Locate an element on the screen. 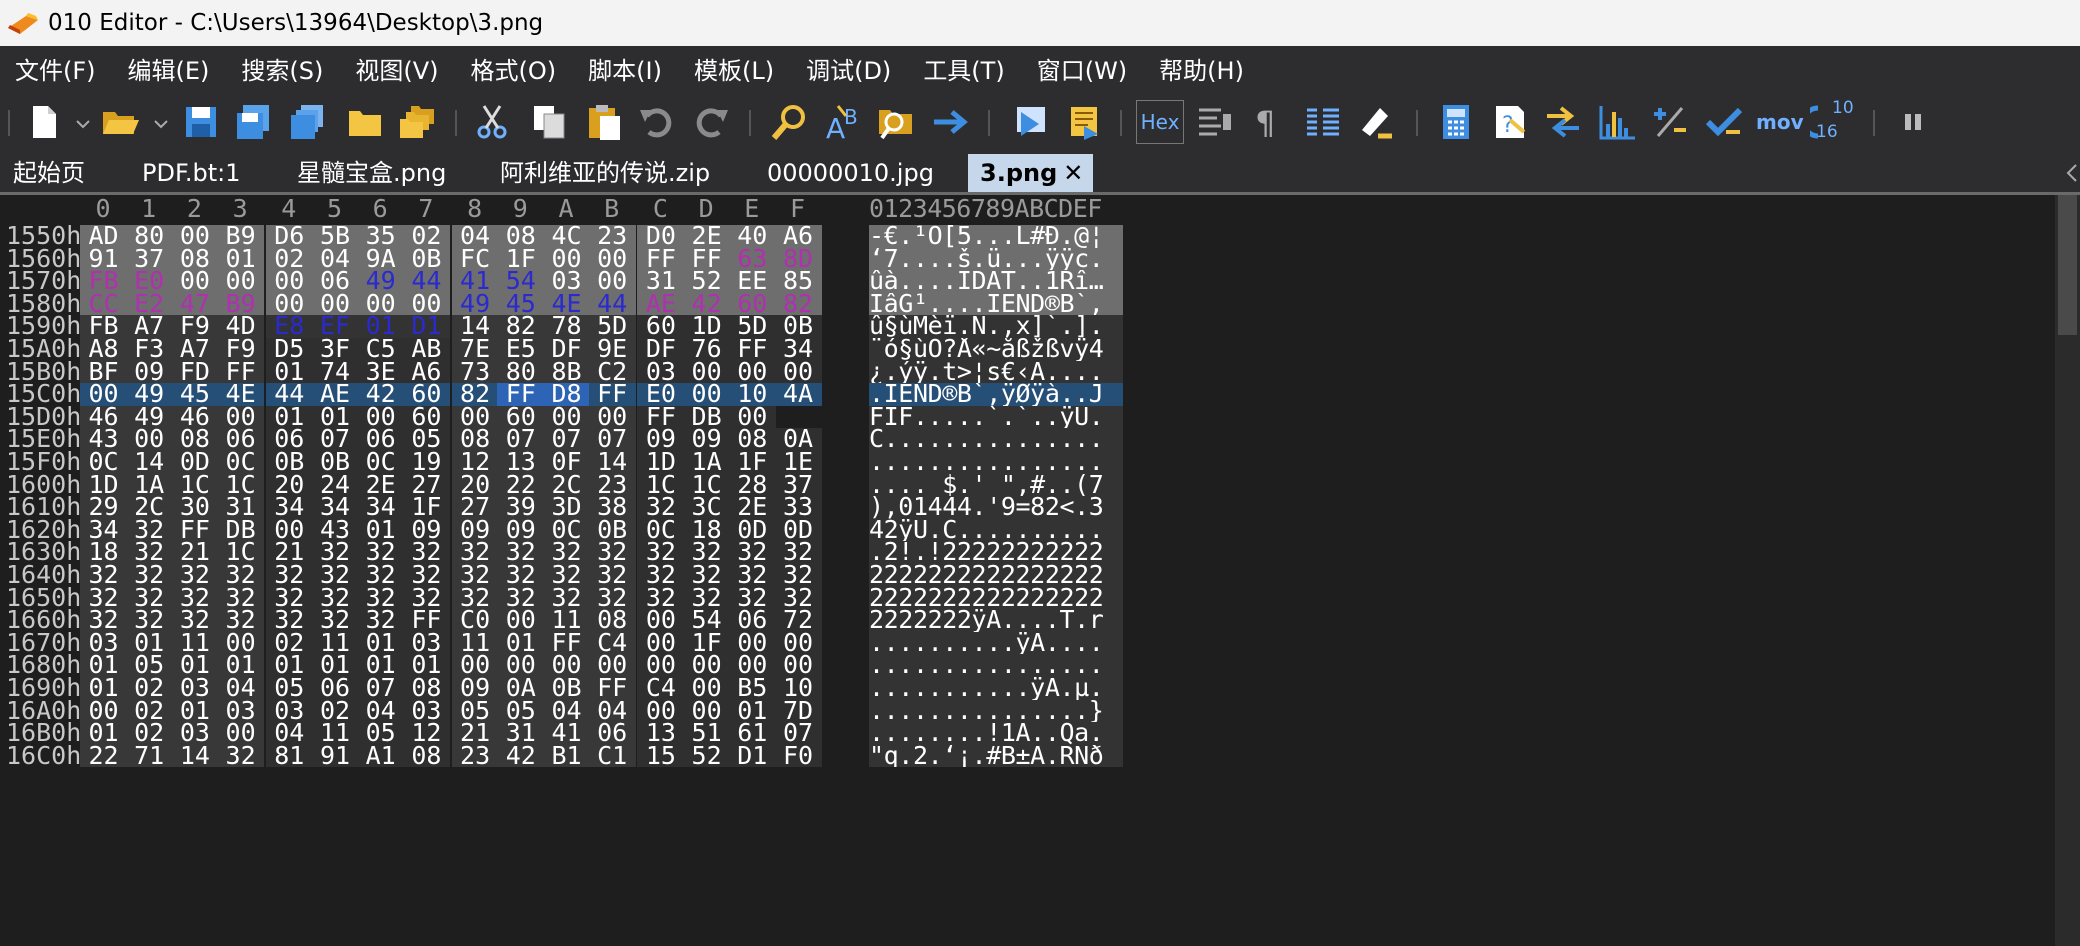  open-multiple-icon is located at coordinates (417, 122).